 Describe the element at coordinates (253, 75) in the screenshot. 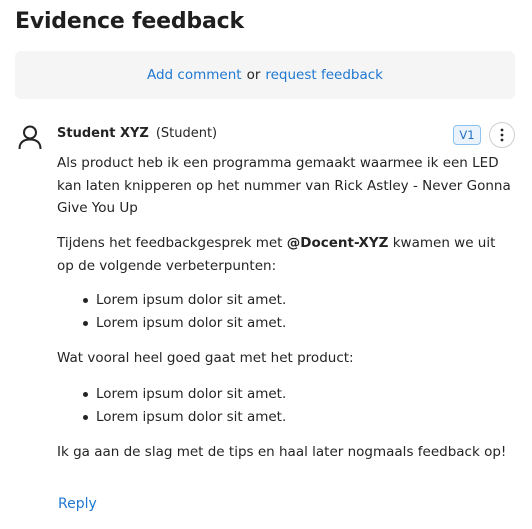

I see `actions-separator: or` at that location.